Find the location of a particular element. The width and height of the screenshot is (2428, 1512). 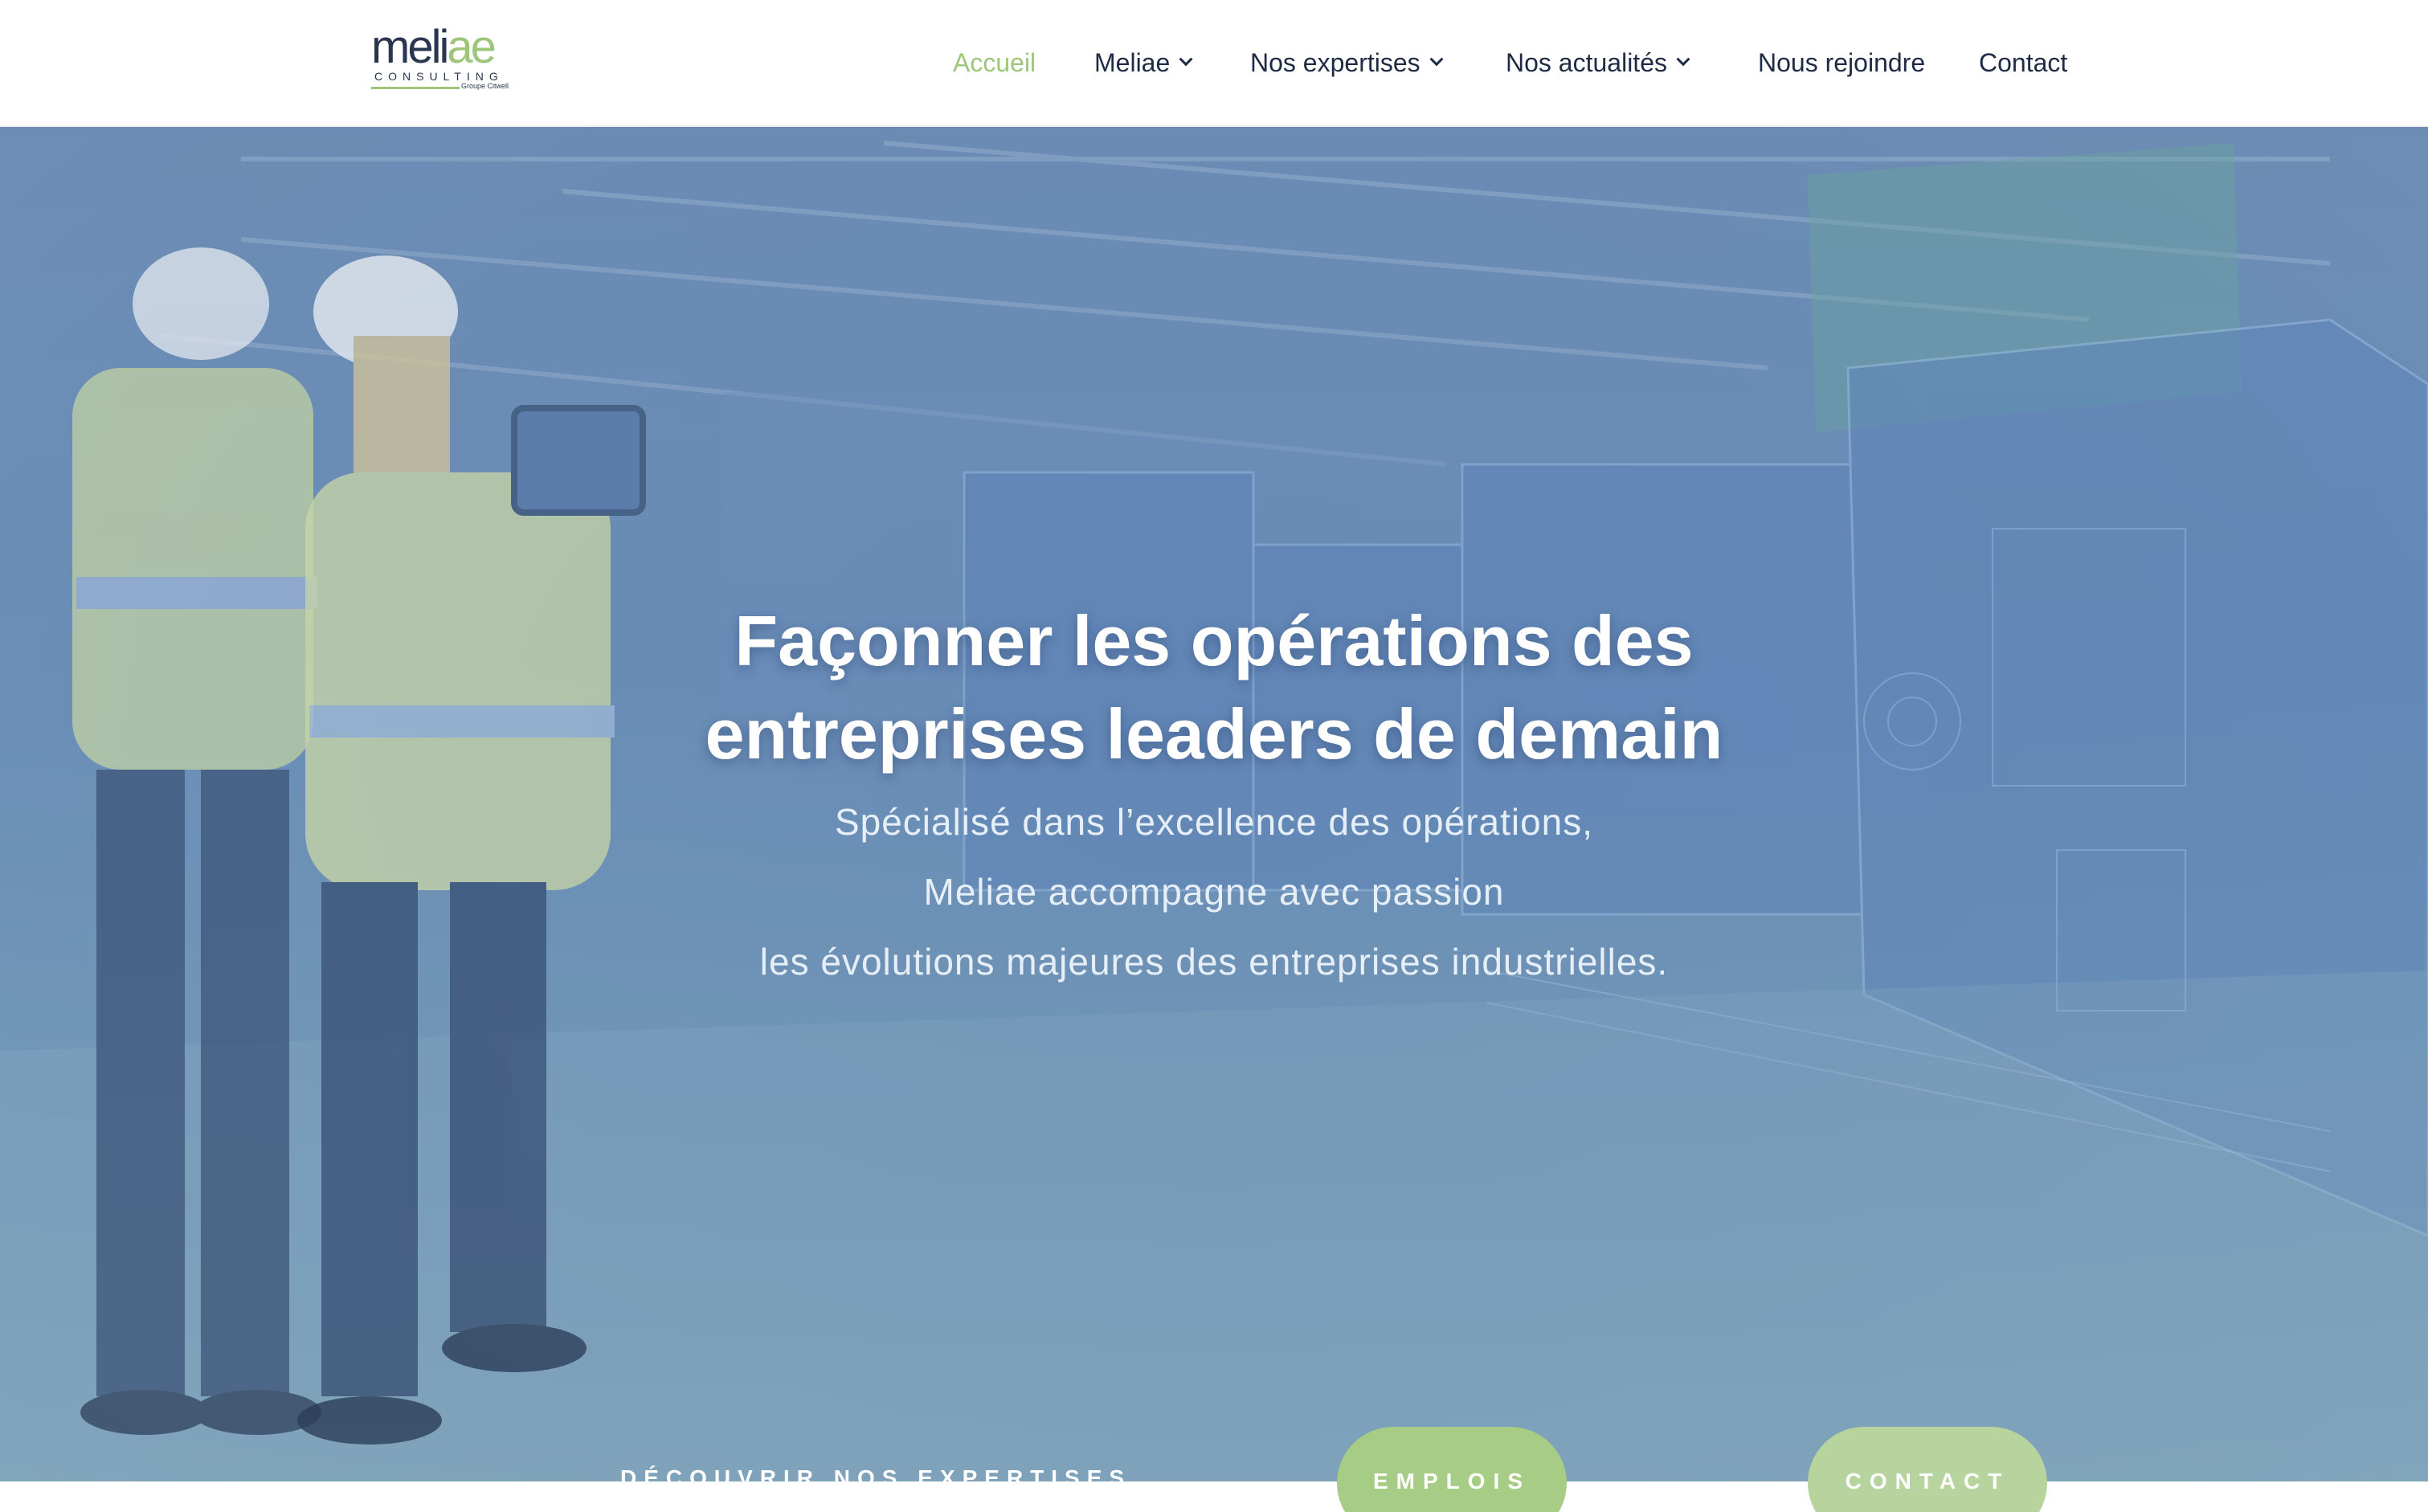

nav-label-nos-expertises: Nos expertises is located at coordinates (1335, 62).